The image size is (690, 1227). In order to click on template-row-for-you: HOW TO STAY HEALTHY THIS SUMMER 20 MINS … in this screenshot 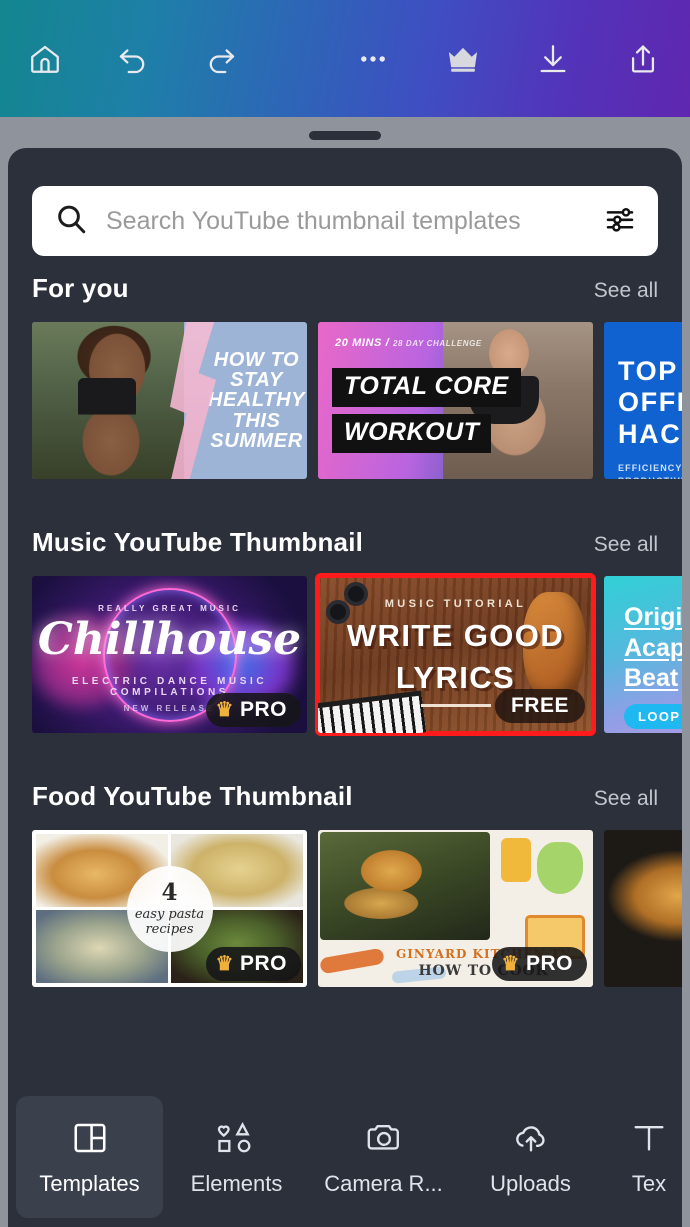, I will do `click(345, 400)`.